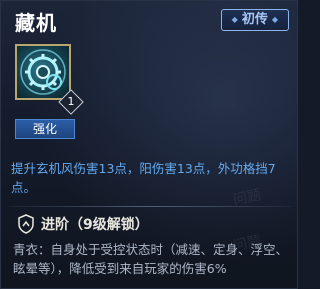  I want to click on advance-description: 青衣：自身处于受控状态时（减速、定身、浮空、眩晕等），降低受到来自玩家的伤害6%, so click(151, 259).